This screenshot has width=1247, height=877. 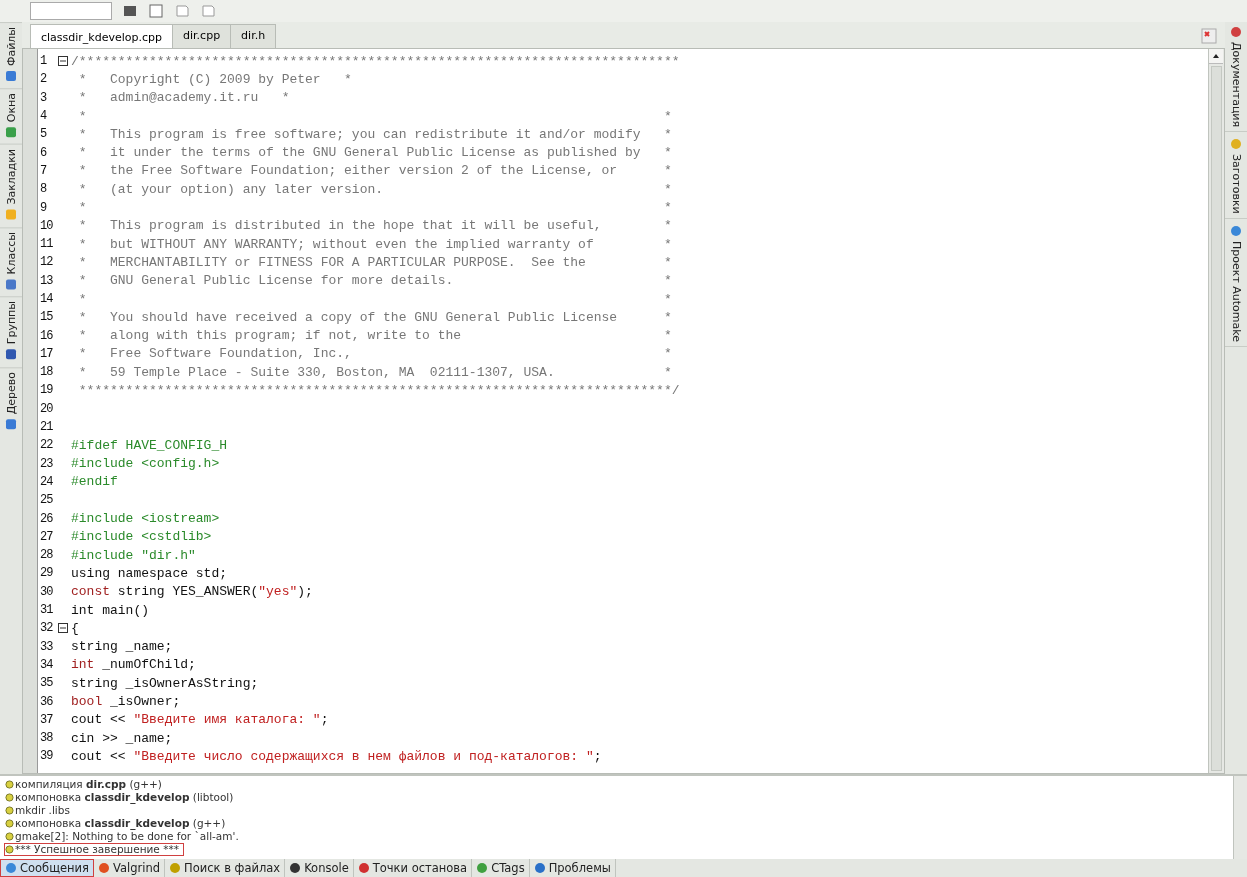 I want to click on line-number: 9, so click(x=43, y=207).